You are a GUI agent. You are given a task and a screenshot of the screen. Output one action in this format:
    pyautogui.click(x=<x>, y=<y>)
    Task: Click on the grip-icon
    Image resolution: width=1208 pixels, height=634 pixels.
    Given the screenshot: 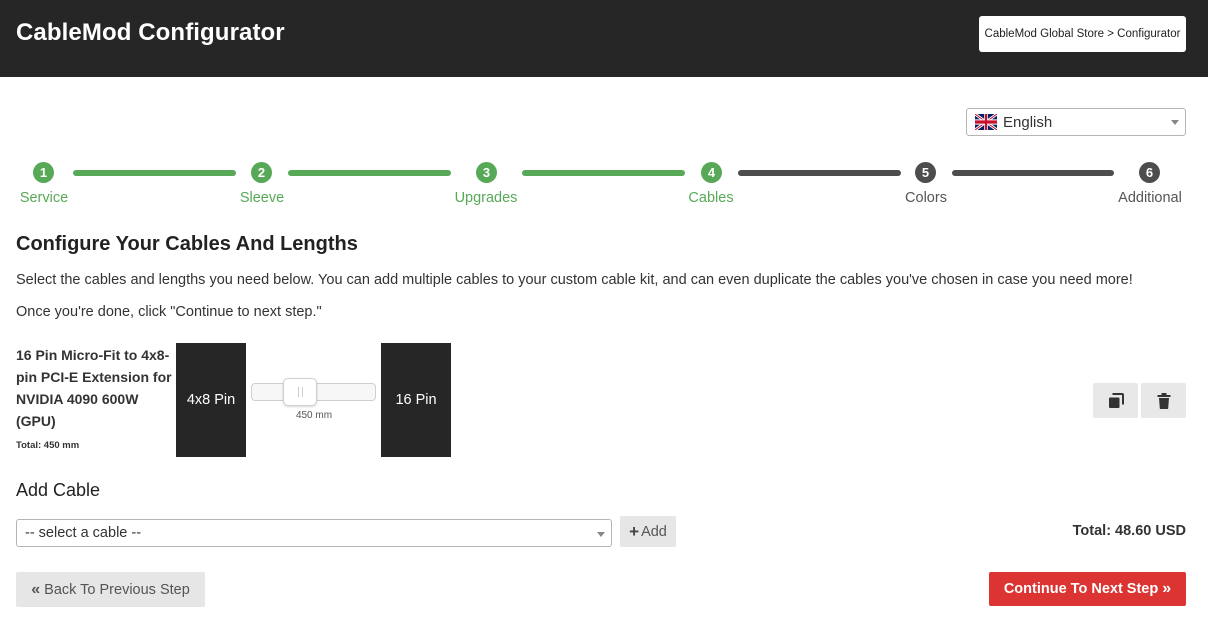 What is the action you would take?
    pyautogui.click(x=300, y=392)
    